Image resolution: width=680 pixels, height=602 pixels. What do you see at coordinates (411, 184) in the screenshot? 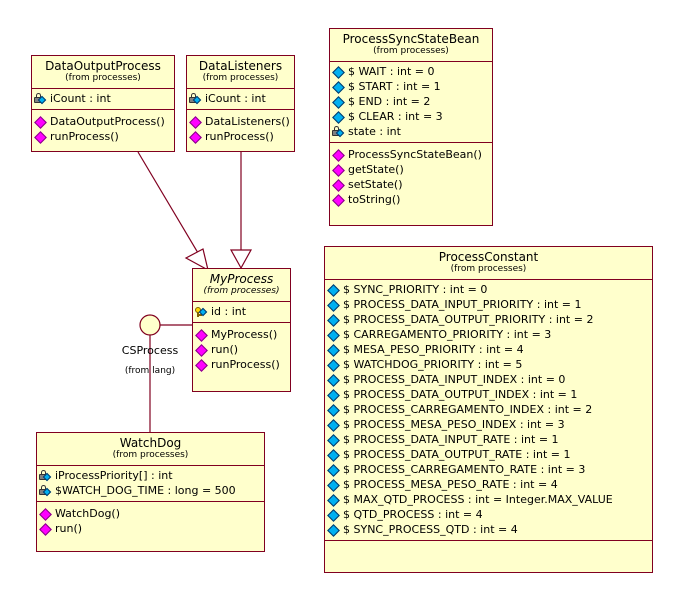
I see `class-operation: setState()` at bounding box center [411, 184].